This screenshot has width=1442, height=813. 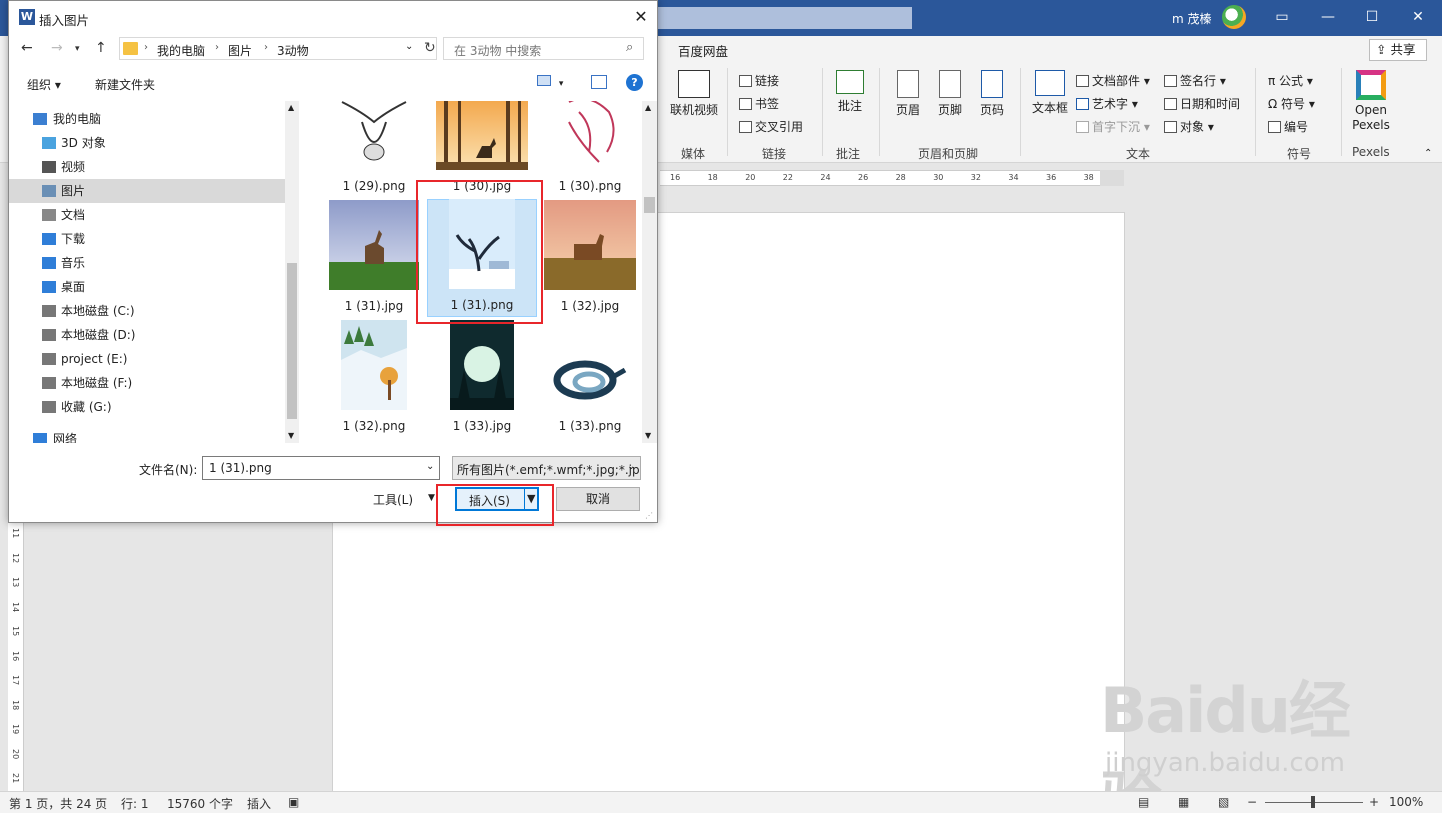 What do you see at coordinates (1107, 103) in the screenshot?
I see `wordart-button: 艺术字 ▾` at bounding box center [1107, 103].